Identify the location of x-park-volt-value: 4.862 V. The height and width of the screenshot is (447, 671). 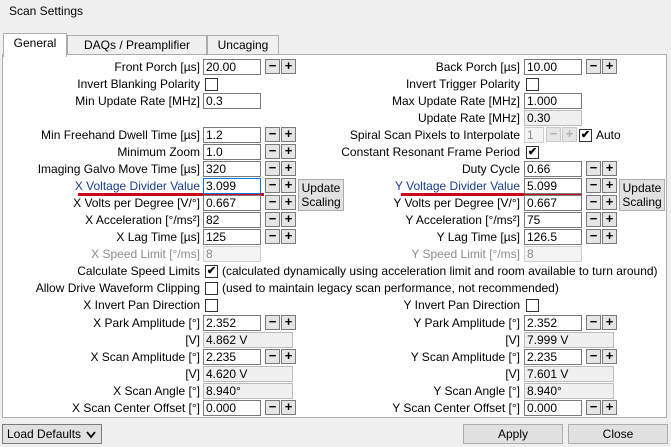
(248, 340).